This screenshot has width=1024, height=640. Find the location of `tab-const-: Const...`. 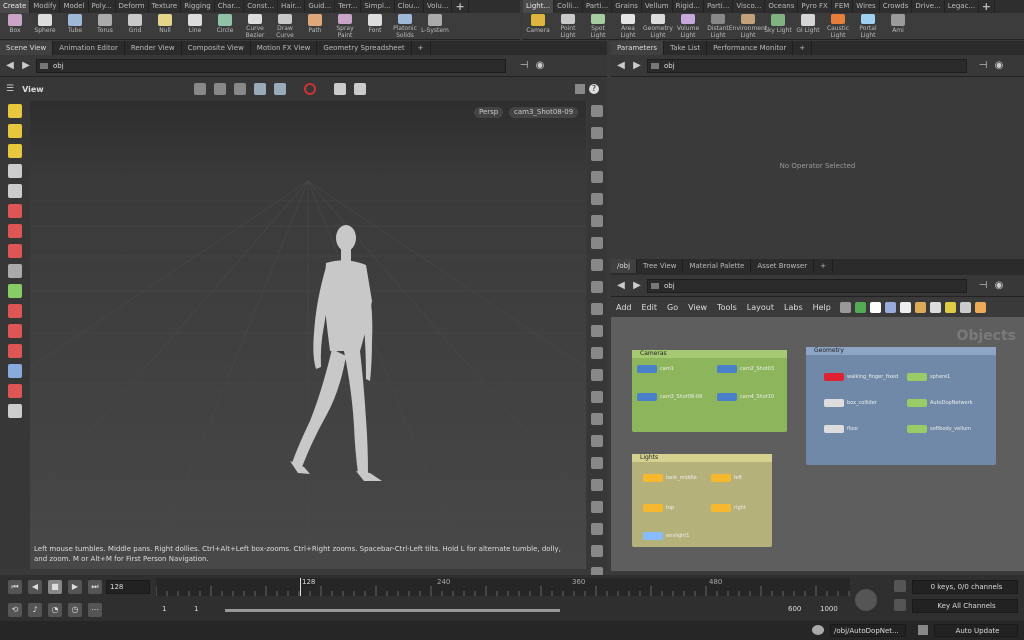

tab-const-: Const... is located at coordinates (261, 6).